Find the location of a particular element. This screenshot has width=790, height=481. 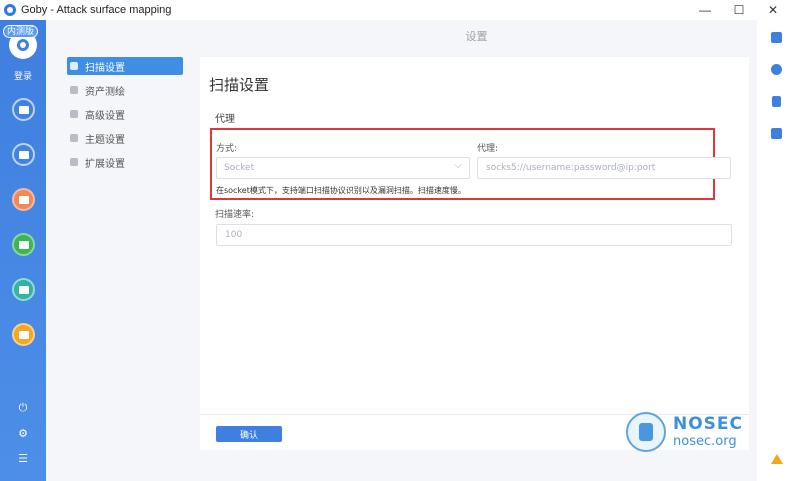

proxy-section-title: 代理 is located at coordinates (225, 119).